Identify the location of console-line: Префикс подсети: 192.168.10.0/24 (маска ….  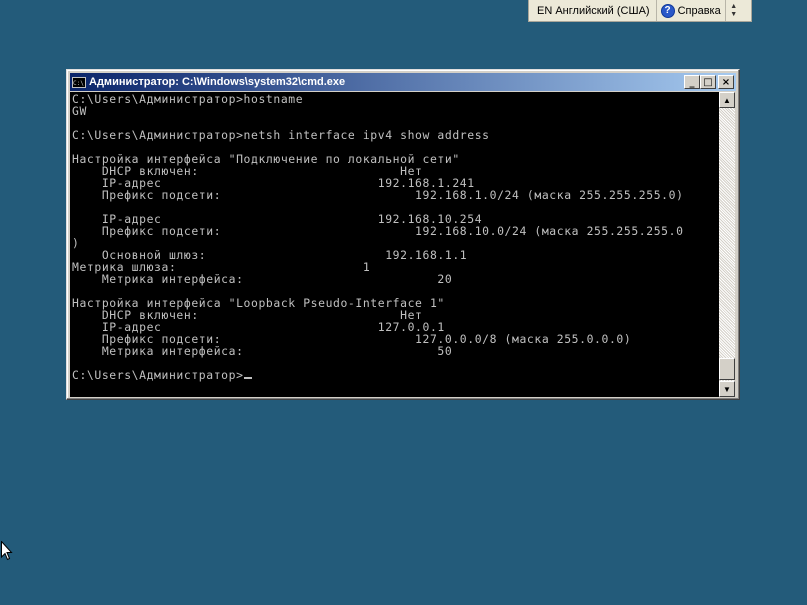
(378, 231).